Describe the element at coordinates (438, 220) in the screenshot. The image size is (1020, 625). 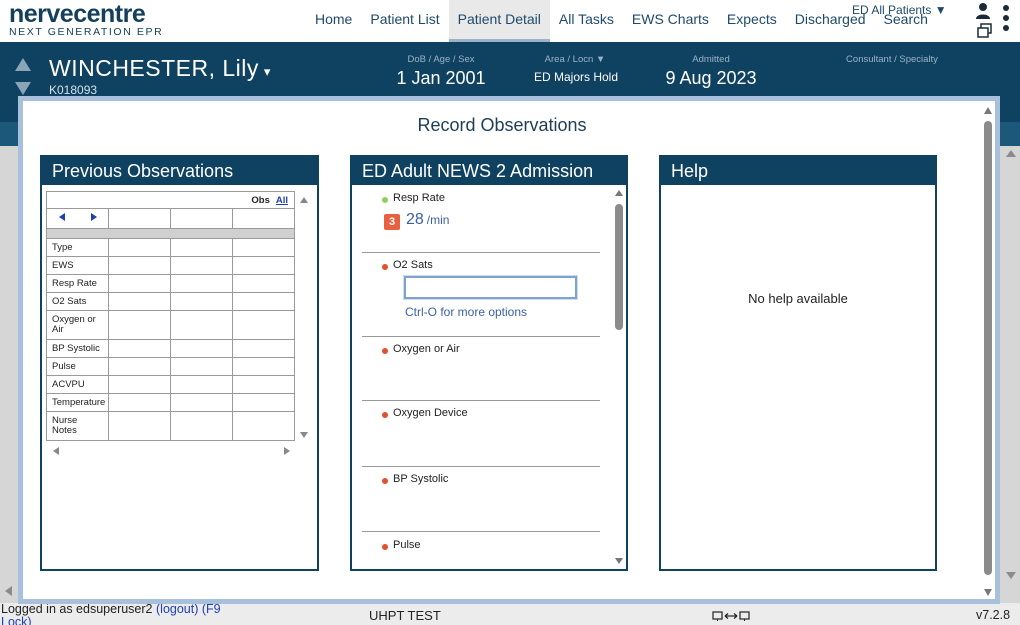
I see `resp-rate-unit: /min` at that location.